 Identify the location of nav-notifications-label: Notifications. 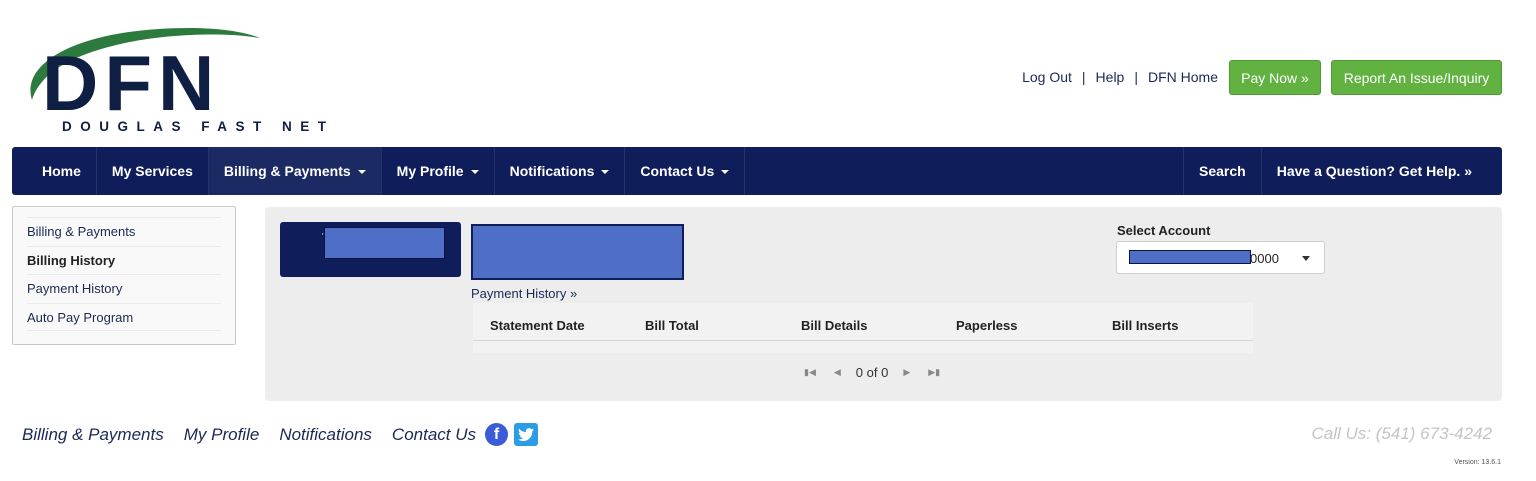
(552, 171).